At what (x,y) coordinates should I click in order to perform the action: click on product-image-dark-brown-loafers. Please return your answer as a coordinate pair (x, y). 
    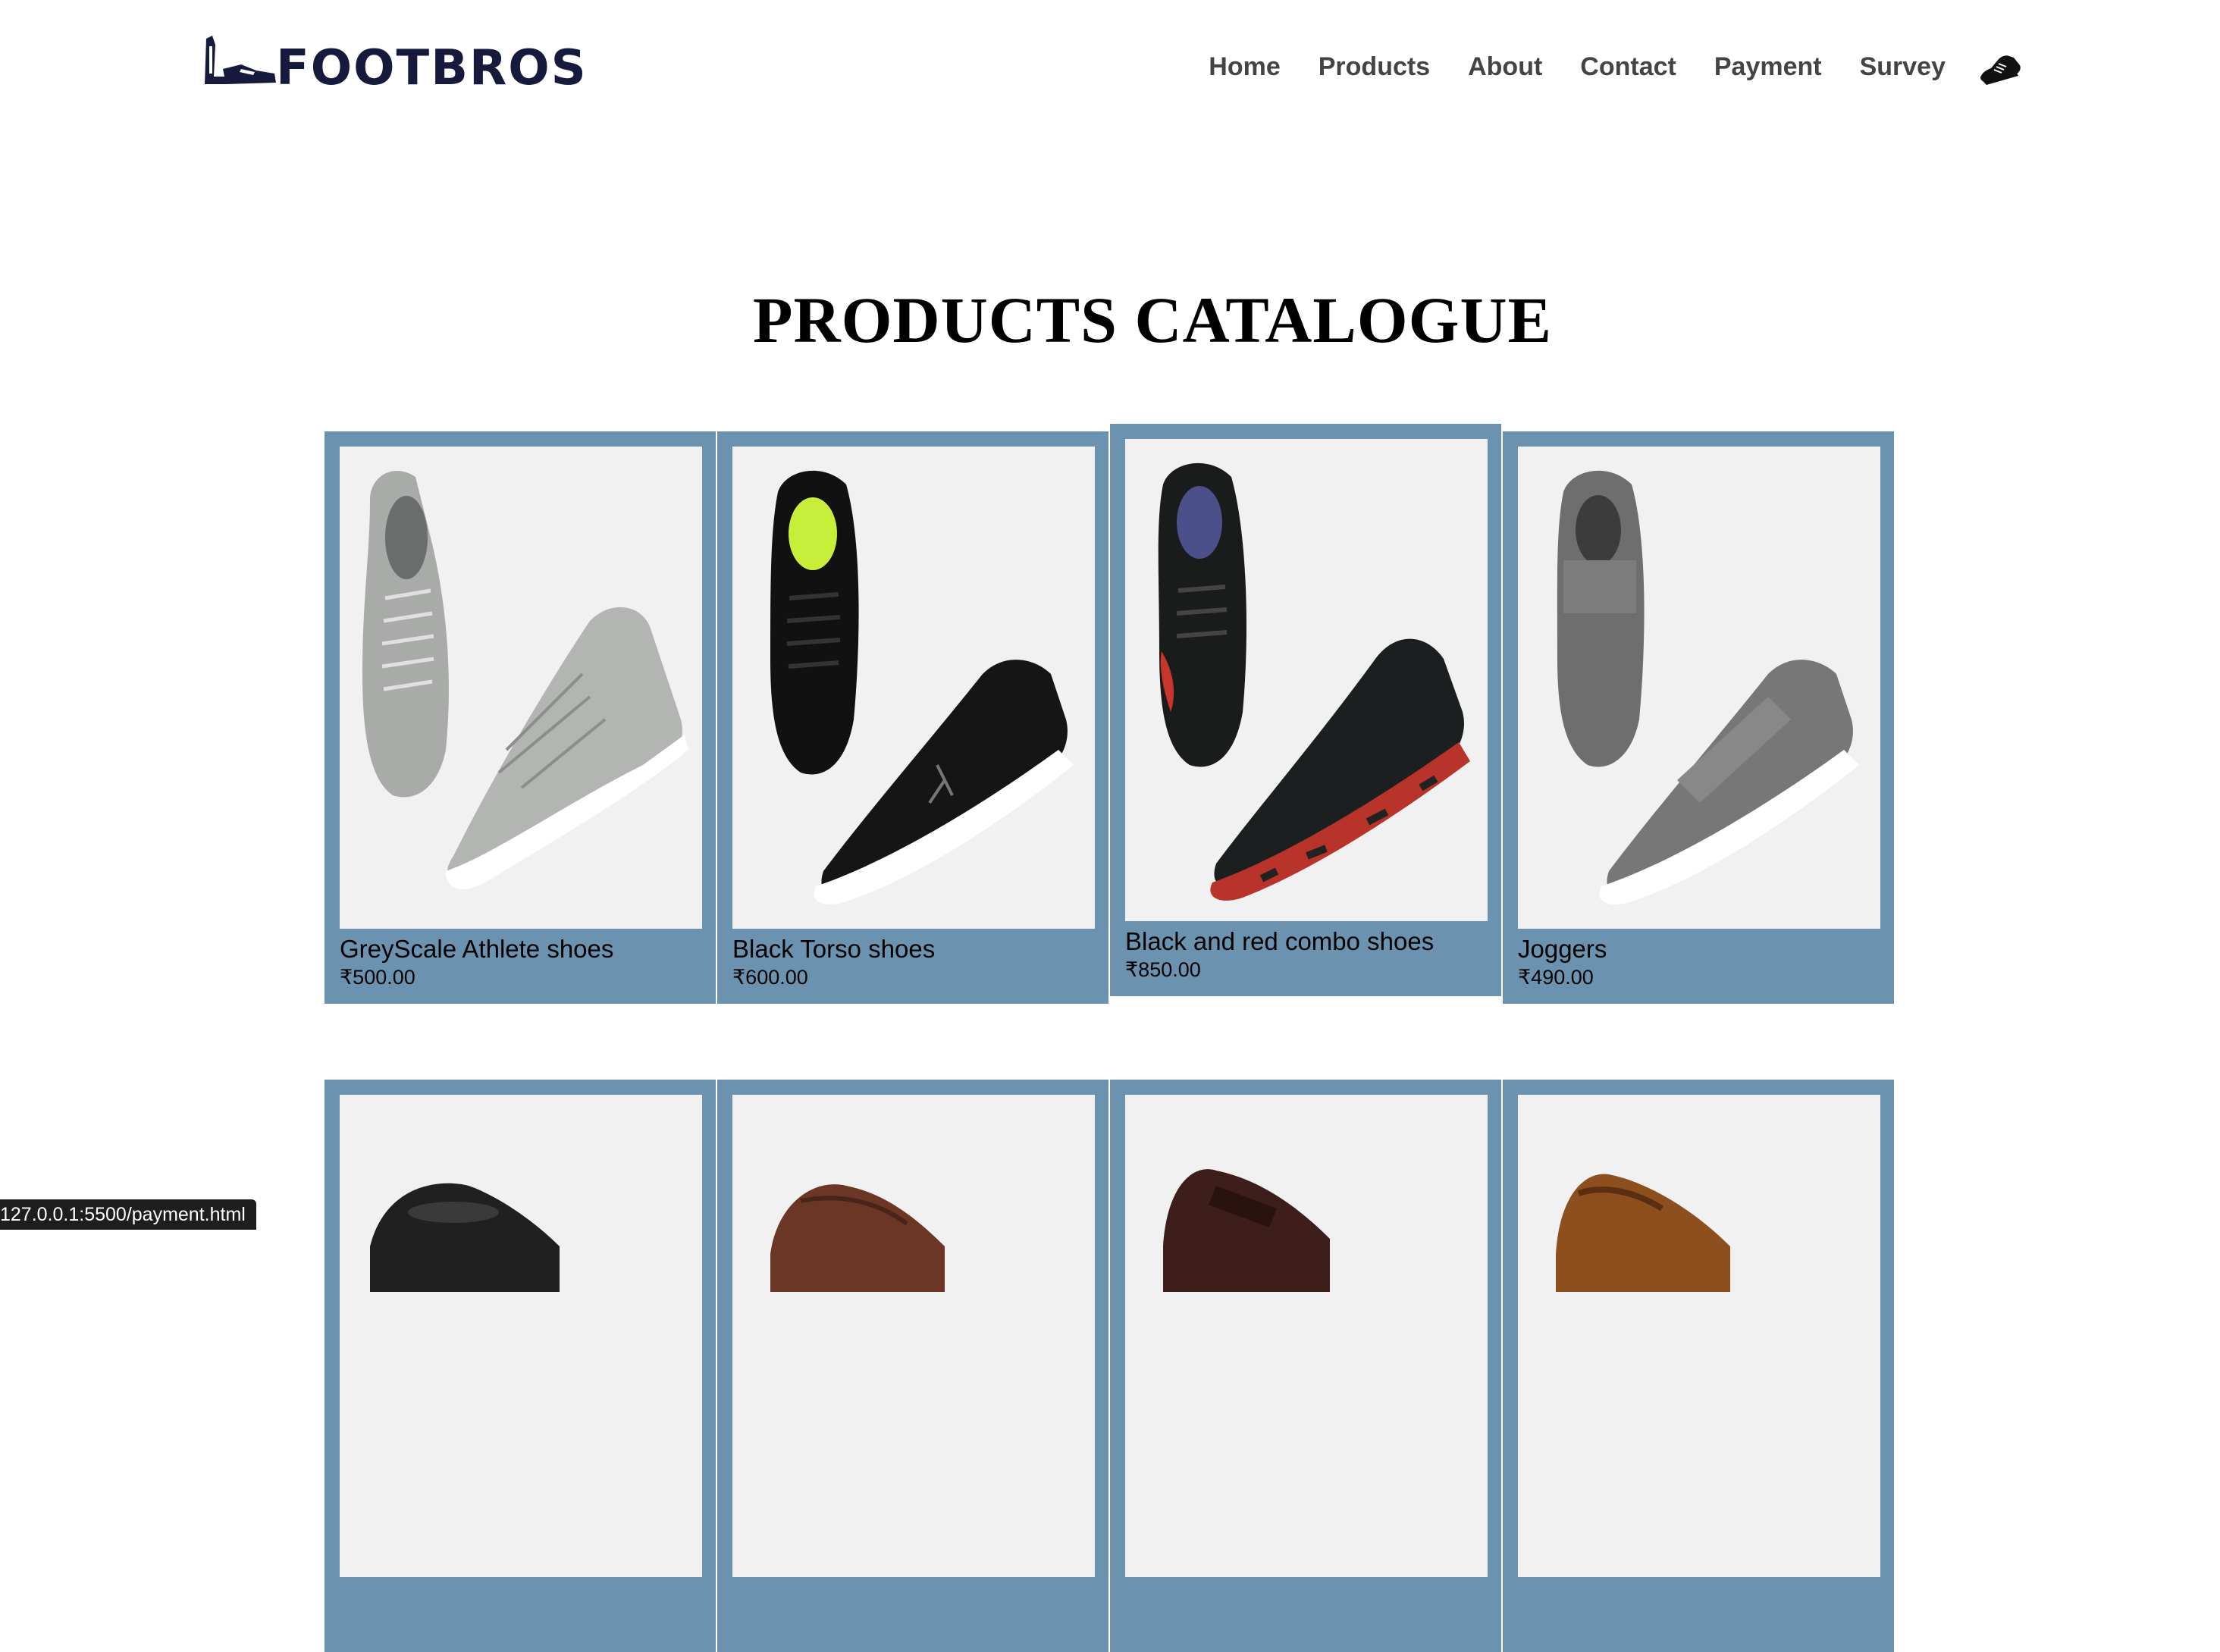
    Looking at the image, I should click on (1306, 1336).